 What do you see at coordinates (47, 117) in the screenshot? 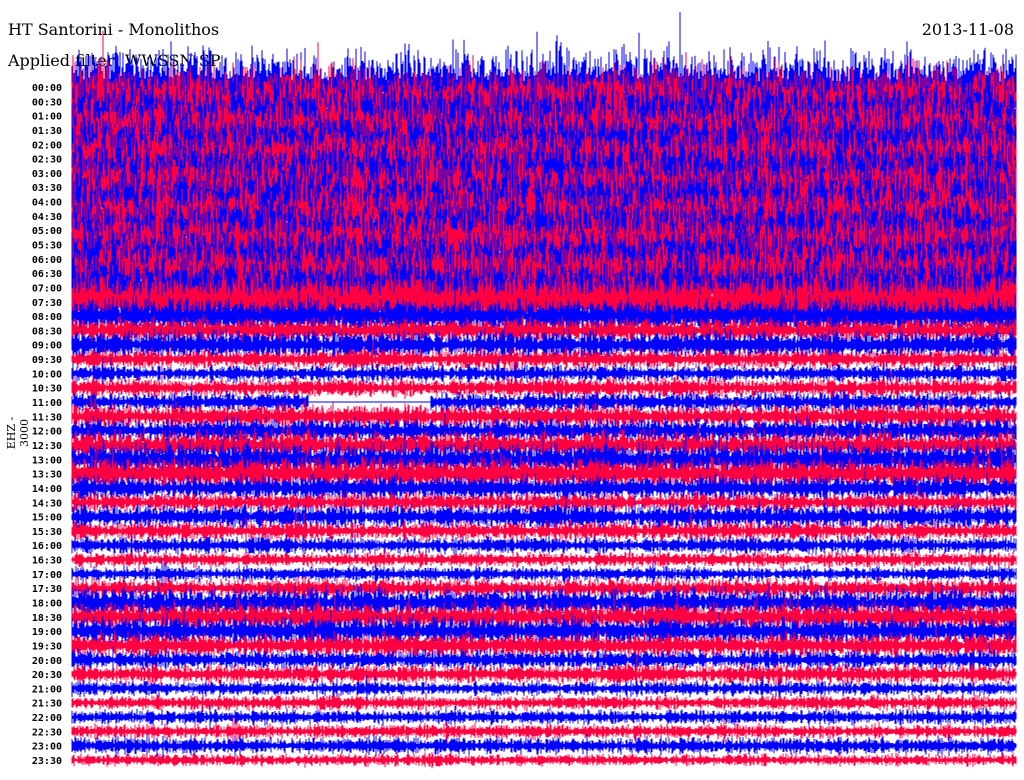
I see `time-tick-label: 01:00` at bounding box center [47, 117].